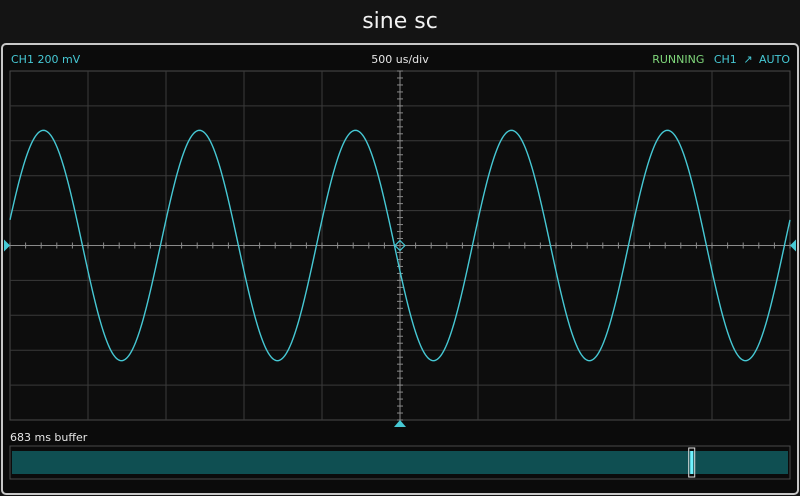 This screenshot has height=496, width=800. Describe the element at coordinates (400, 423) in the screenshot. I see `trigger-position-marker-icon` at that location.